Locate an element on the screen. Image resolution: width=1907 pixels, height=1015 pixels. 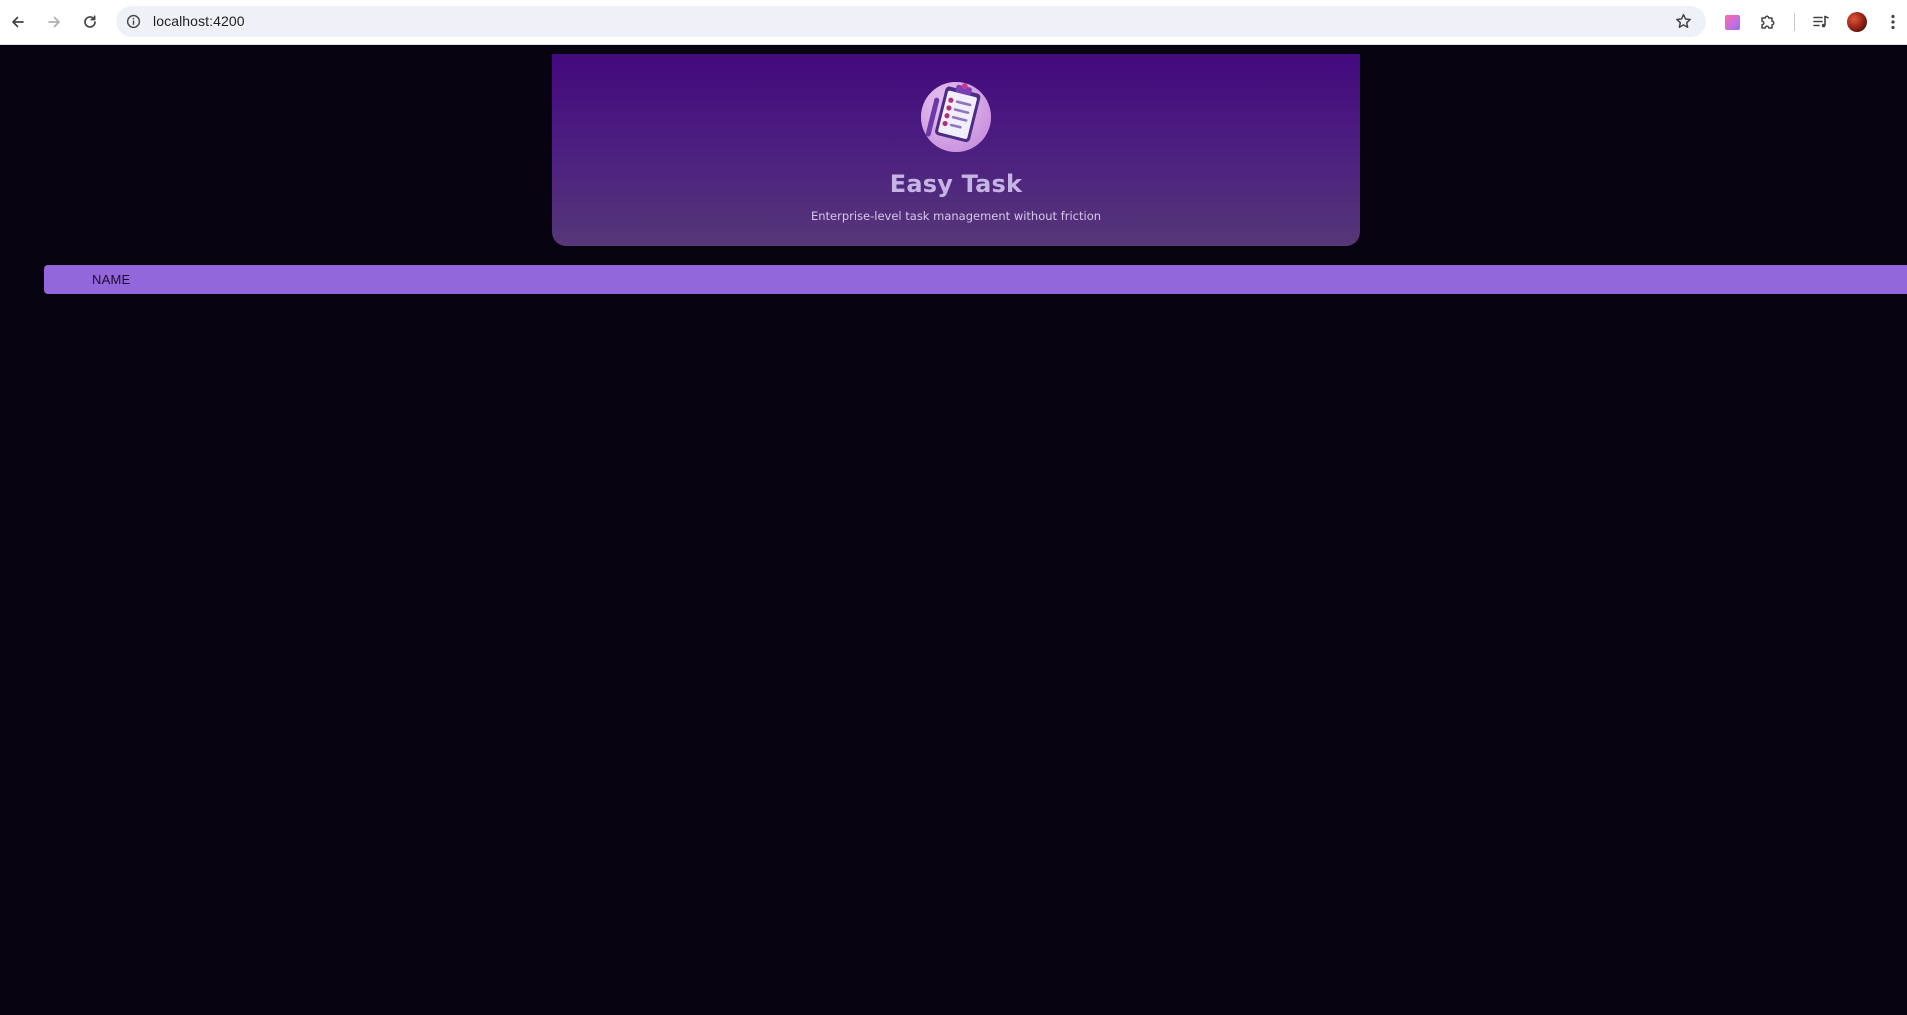
user-list-item: NAME is located at coordinates (975, 279).